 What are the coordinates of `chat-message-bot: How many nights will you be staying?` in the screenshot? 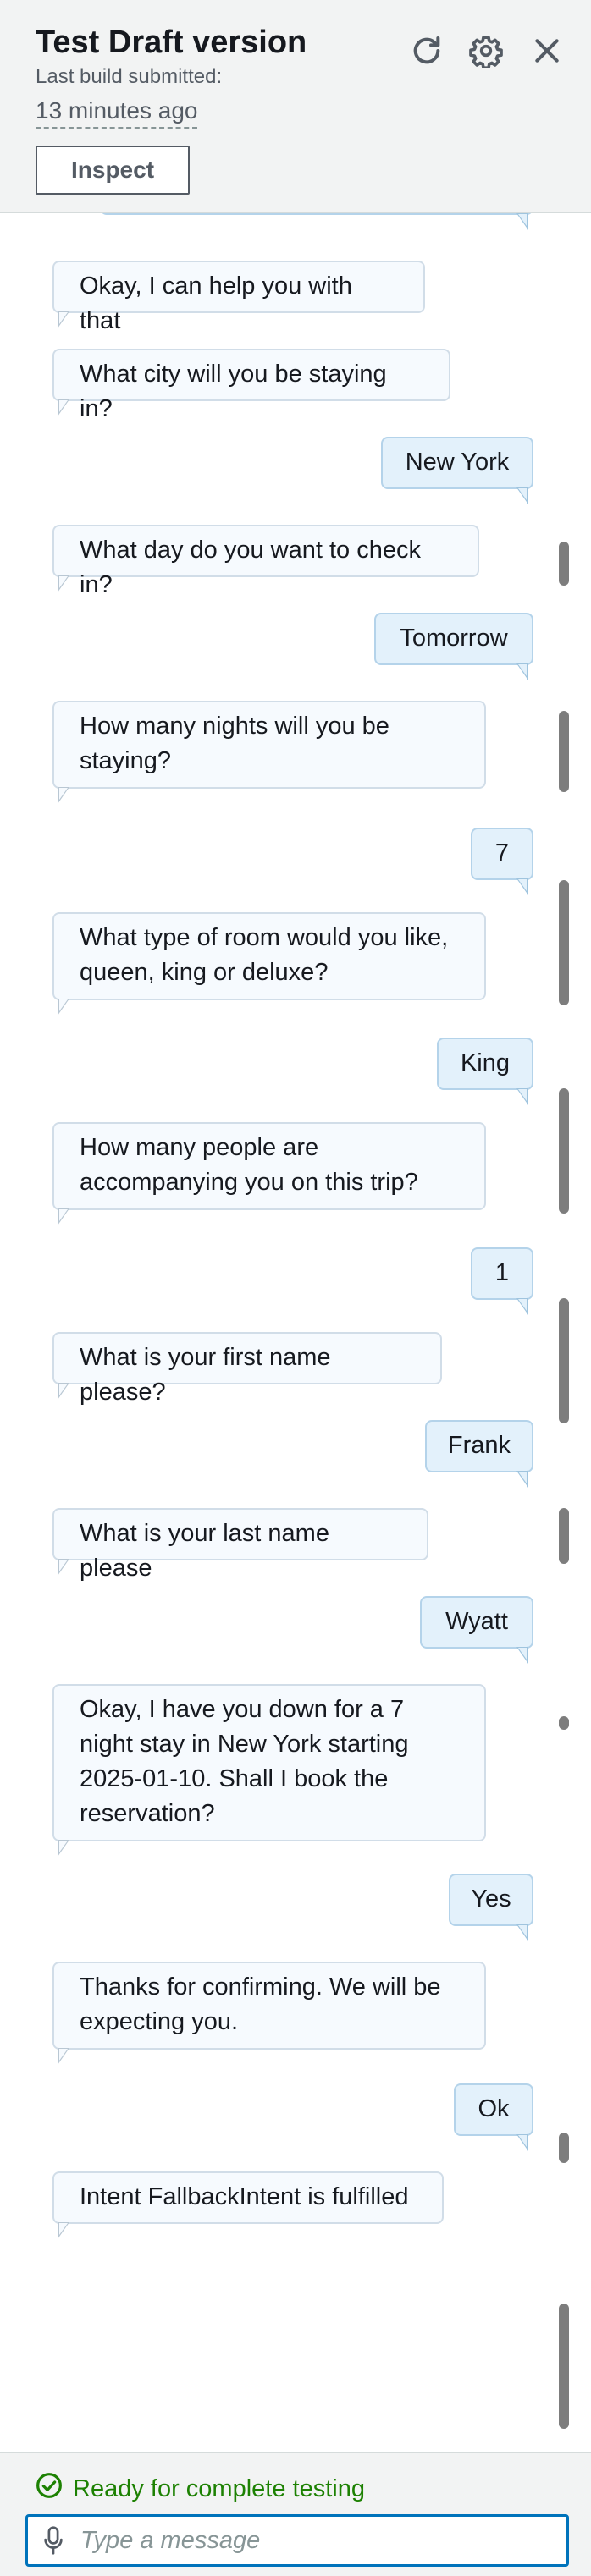 It's located at (269, 752).